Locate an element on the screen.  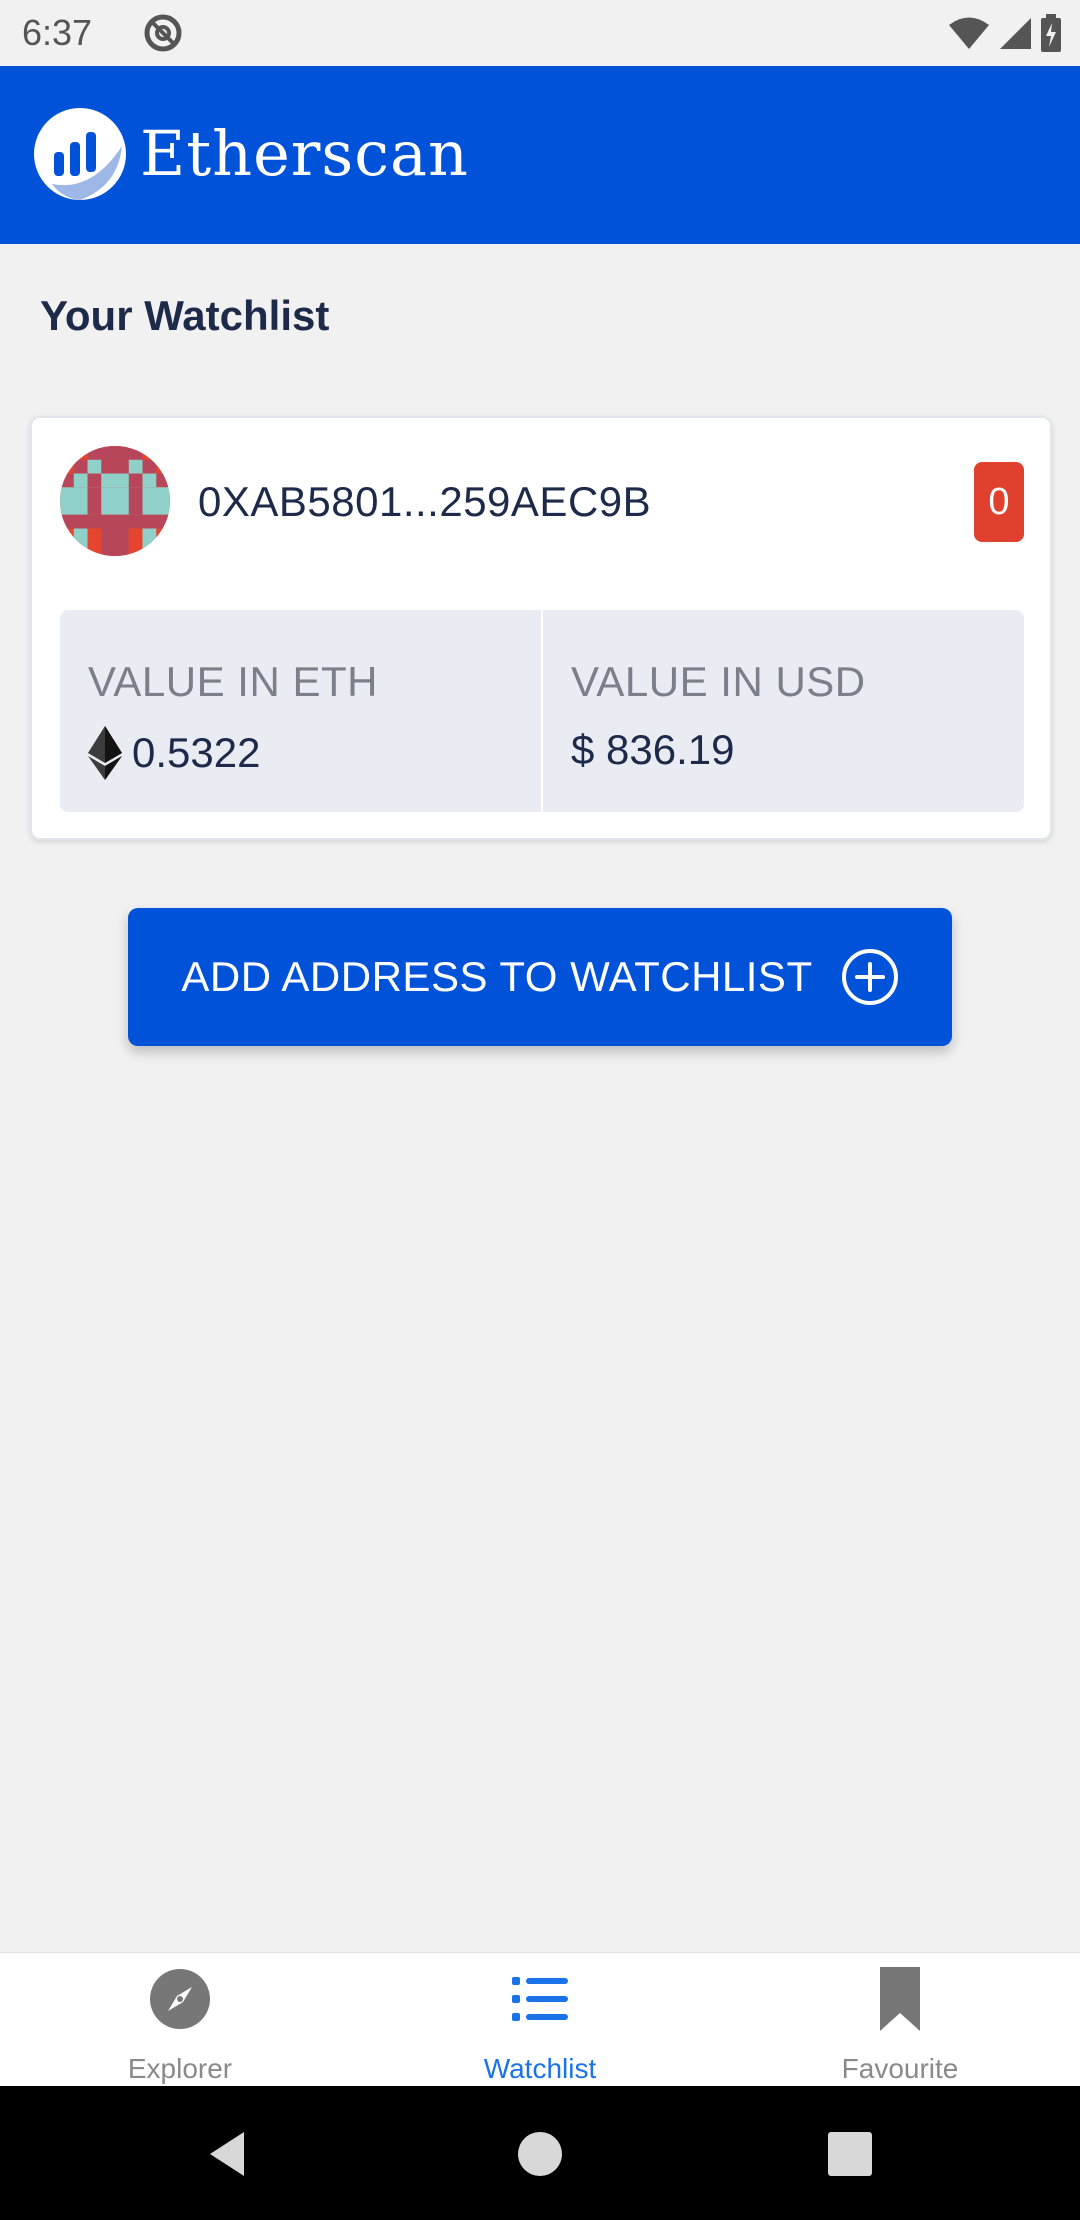
etherscan-logo-icon is located at coordinates (80, 154).